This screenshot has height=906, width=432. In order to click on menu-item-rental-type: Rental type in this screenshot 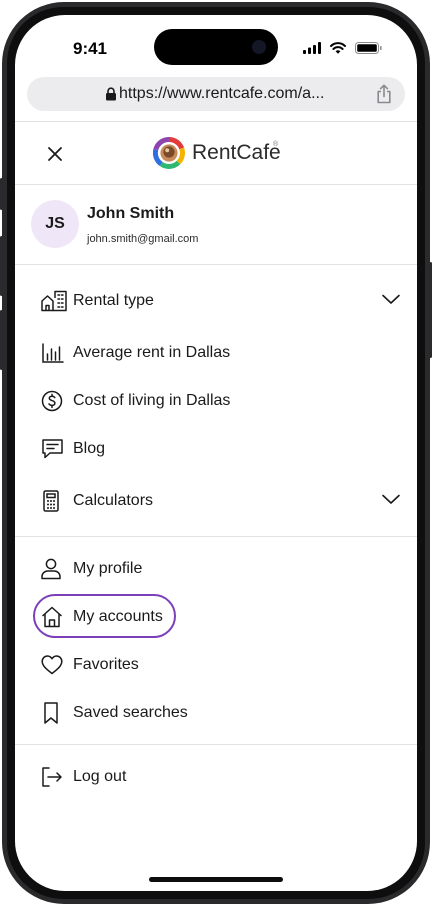, I will do `click(216, 301)`.